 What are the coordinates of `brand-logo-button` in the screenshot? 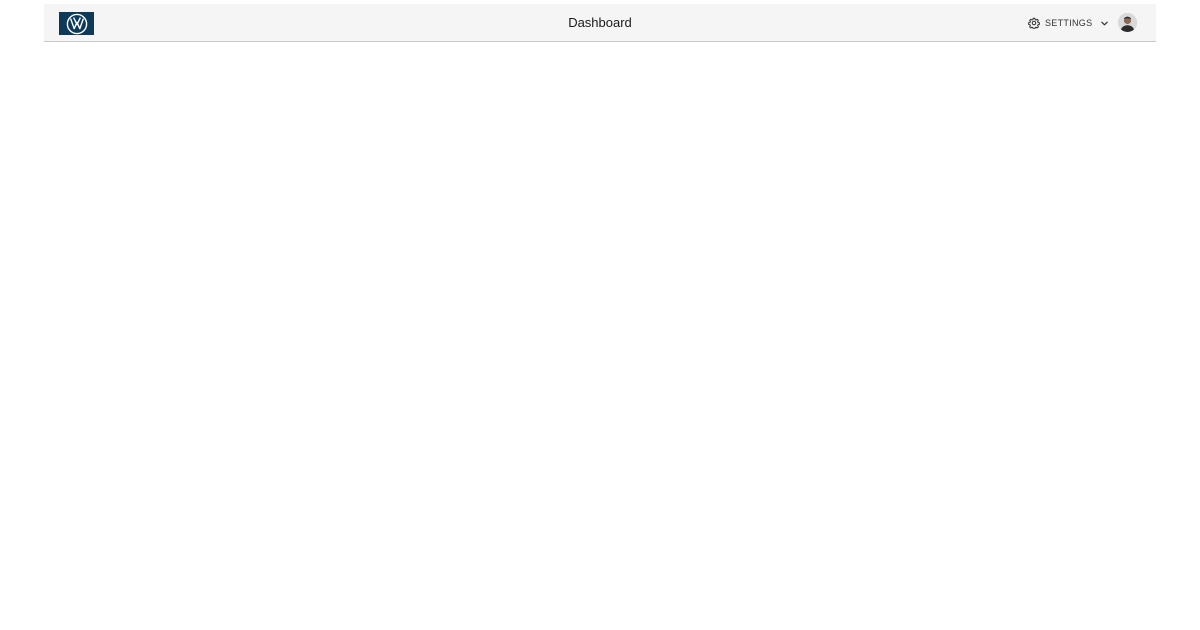 It's located at (76, 23).